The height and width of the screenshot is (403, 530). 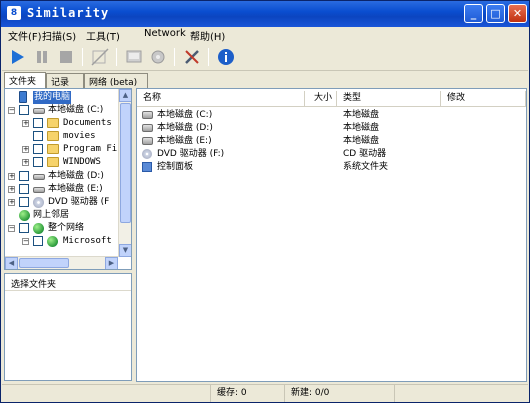 What do you see at coordinates (125, 250) in the screenshot?
I see `scroll-down-button: ▼` at bounding box center [125, 250].